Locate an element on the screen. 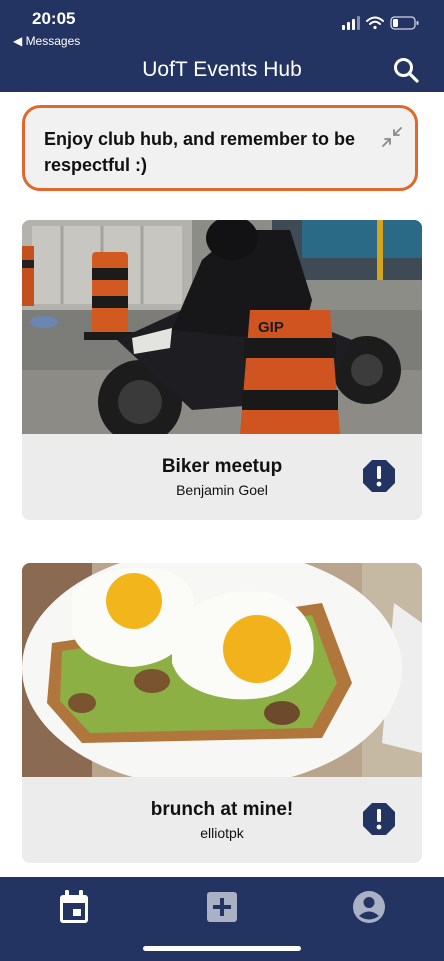 The width and height of the screenshot is (444, 961). svg-text: GIP is located at coordinates (271, 327).